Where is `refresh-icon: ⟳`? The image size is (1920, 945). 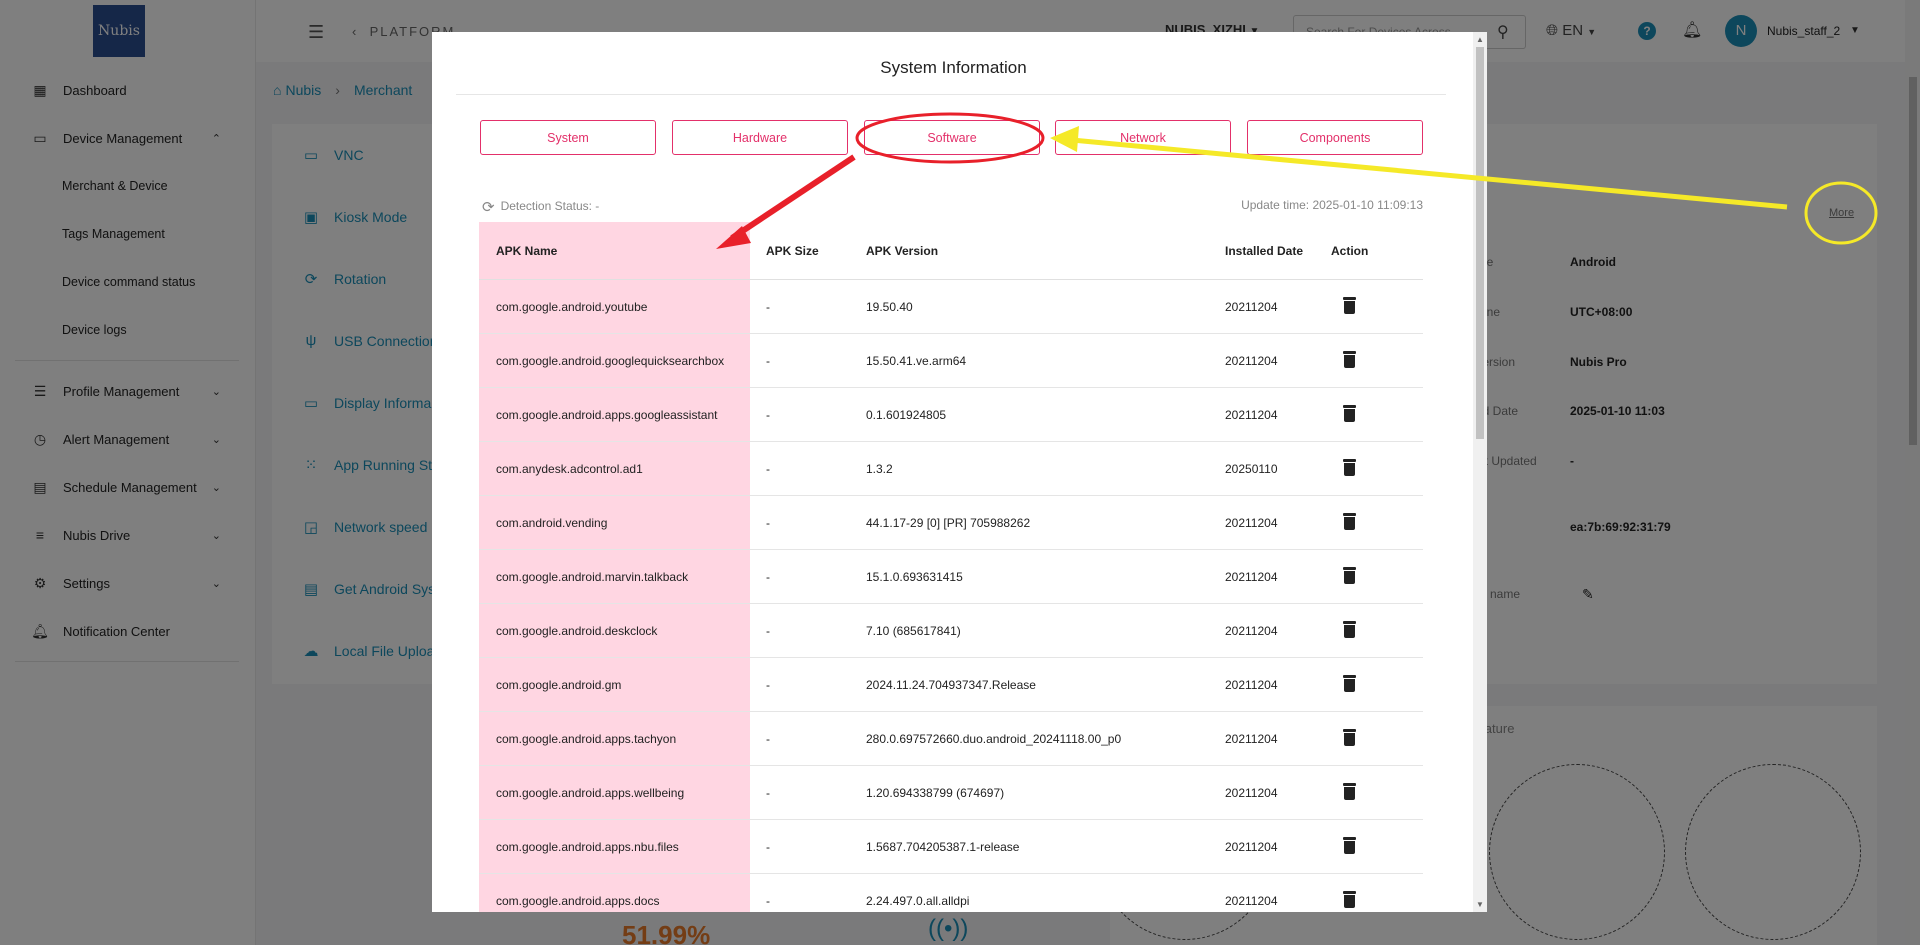 refresh-icon: ⟳ is located at coordinates (488, 207).